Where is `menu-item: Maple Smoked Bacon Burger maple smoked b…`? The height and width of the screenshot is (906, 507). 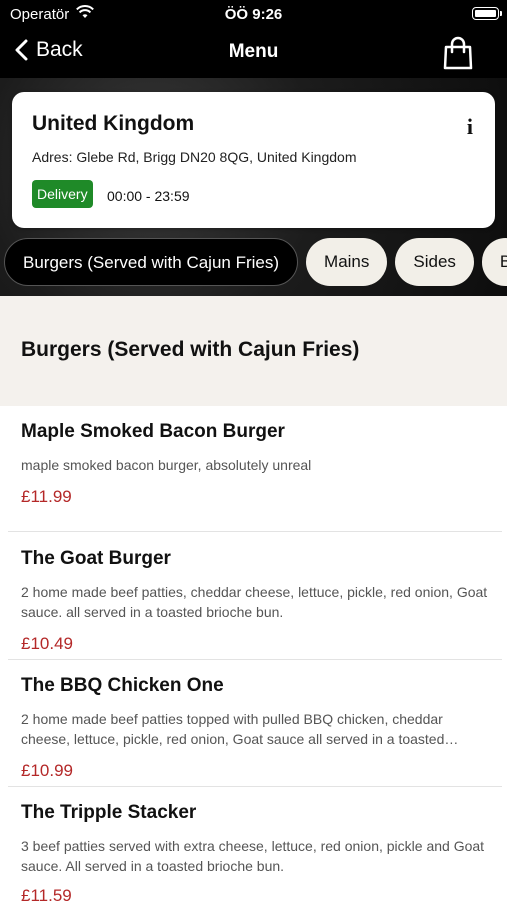 menu-item: Maple Smoked Bacon Burger maple smoked b… is located at coordinates (253, 476).